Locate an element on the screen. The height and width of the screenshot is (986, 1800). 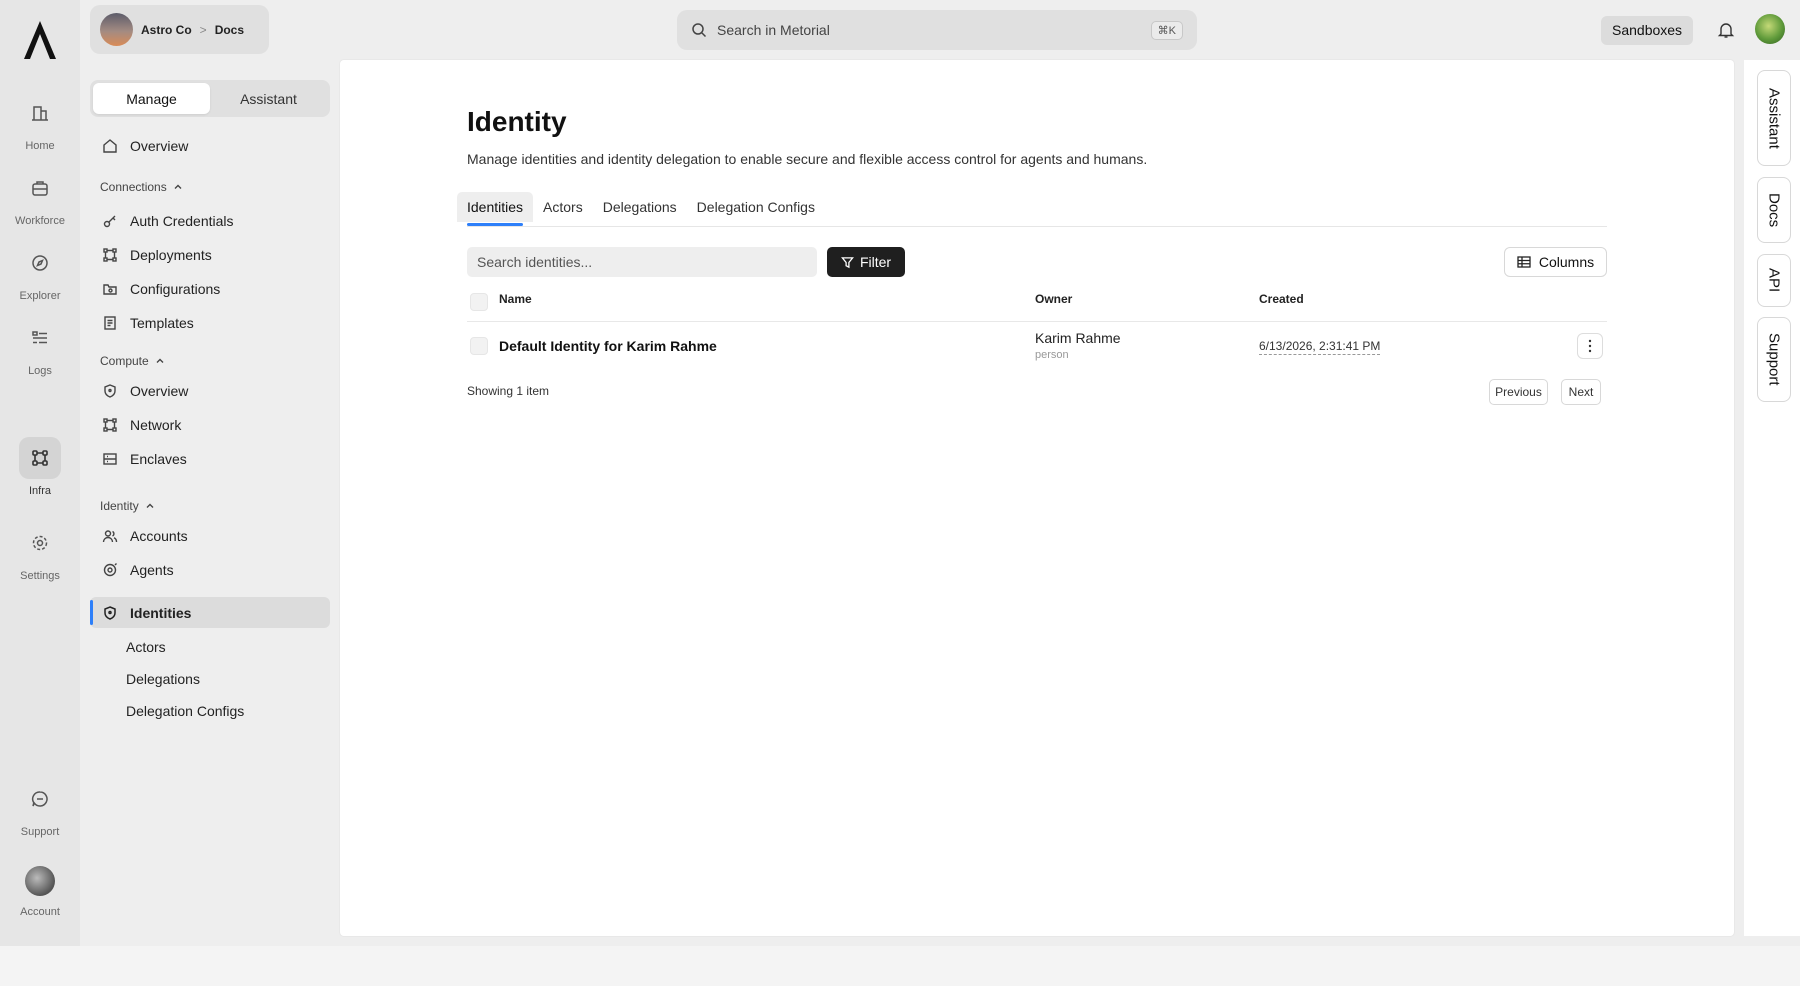
section-connections: Connections is located at coordinates (141, 187).